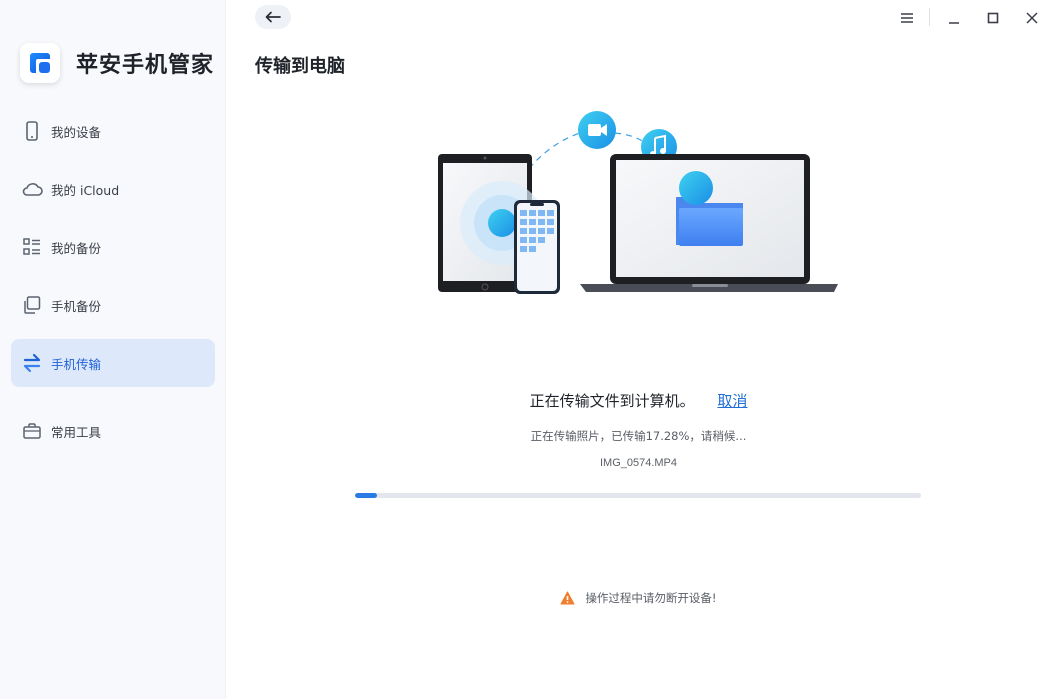 The height and width of the screenshot is (699, 1051). I want to click on sidebar-item-label: 常用工具, so click(76, 432).